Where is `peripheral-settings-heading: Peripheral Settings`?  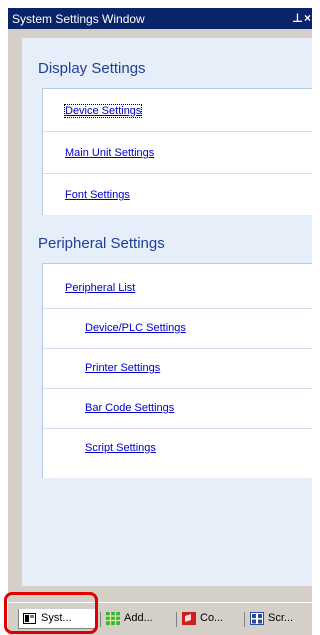 peripheral-settings-heading: Peripheral Settings is located at coordinates (101, 243).